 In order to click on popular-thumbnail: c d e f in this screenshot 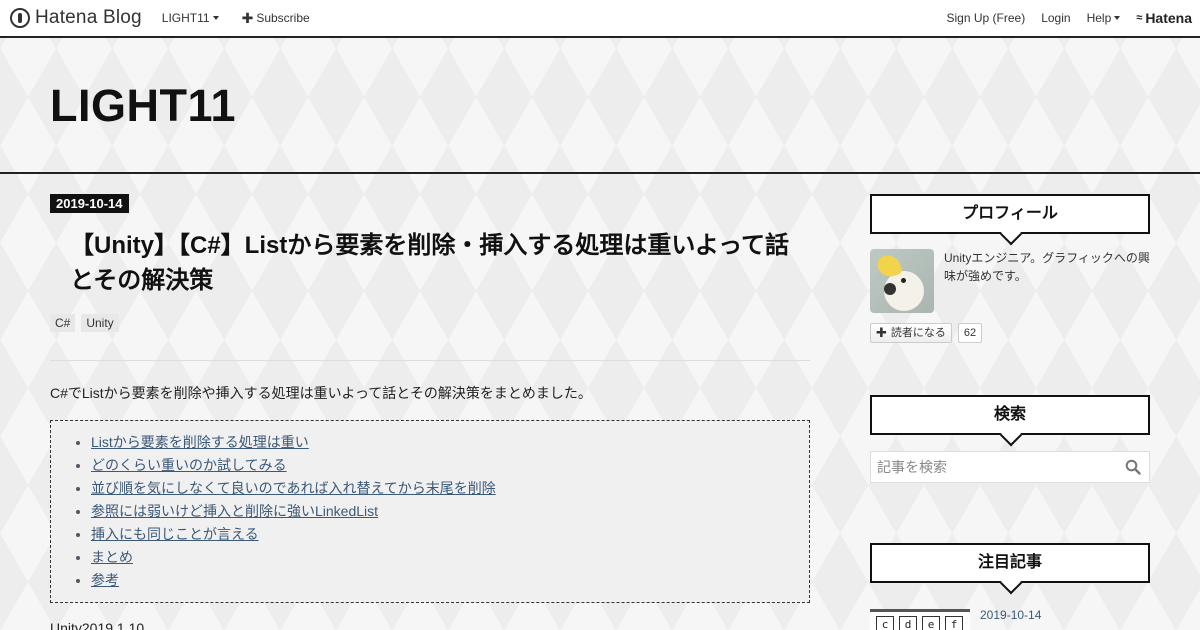, I will do `click(920, 619)`.